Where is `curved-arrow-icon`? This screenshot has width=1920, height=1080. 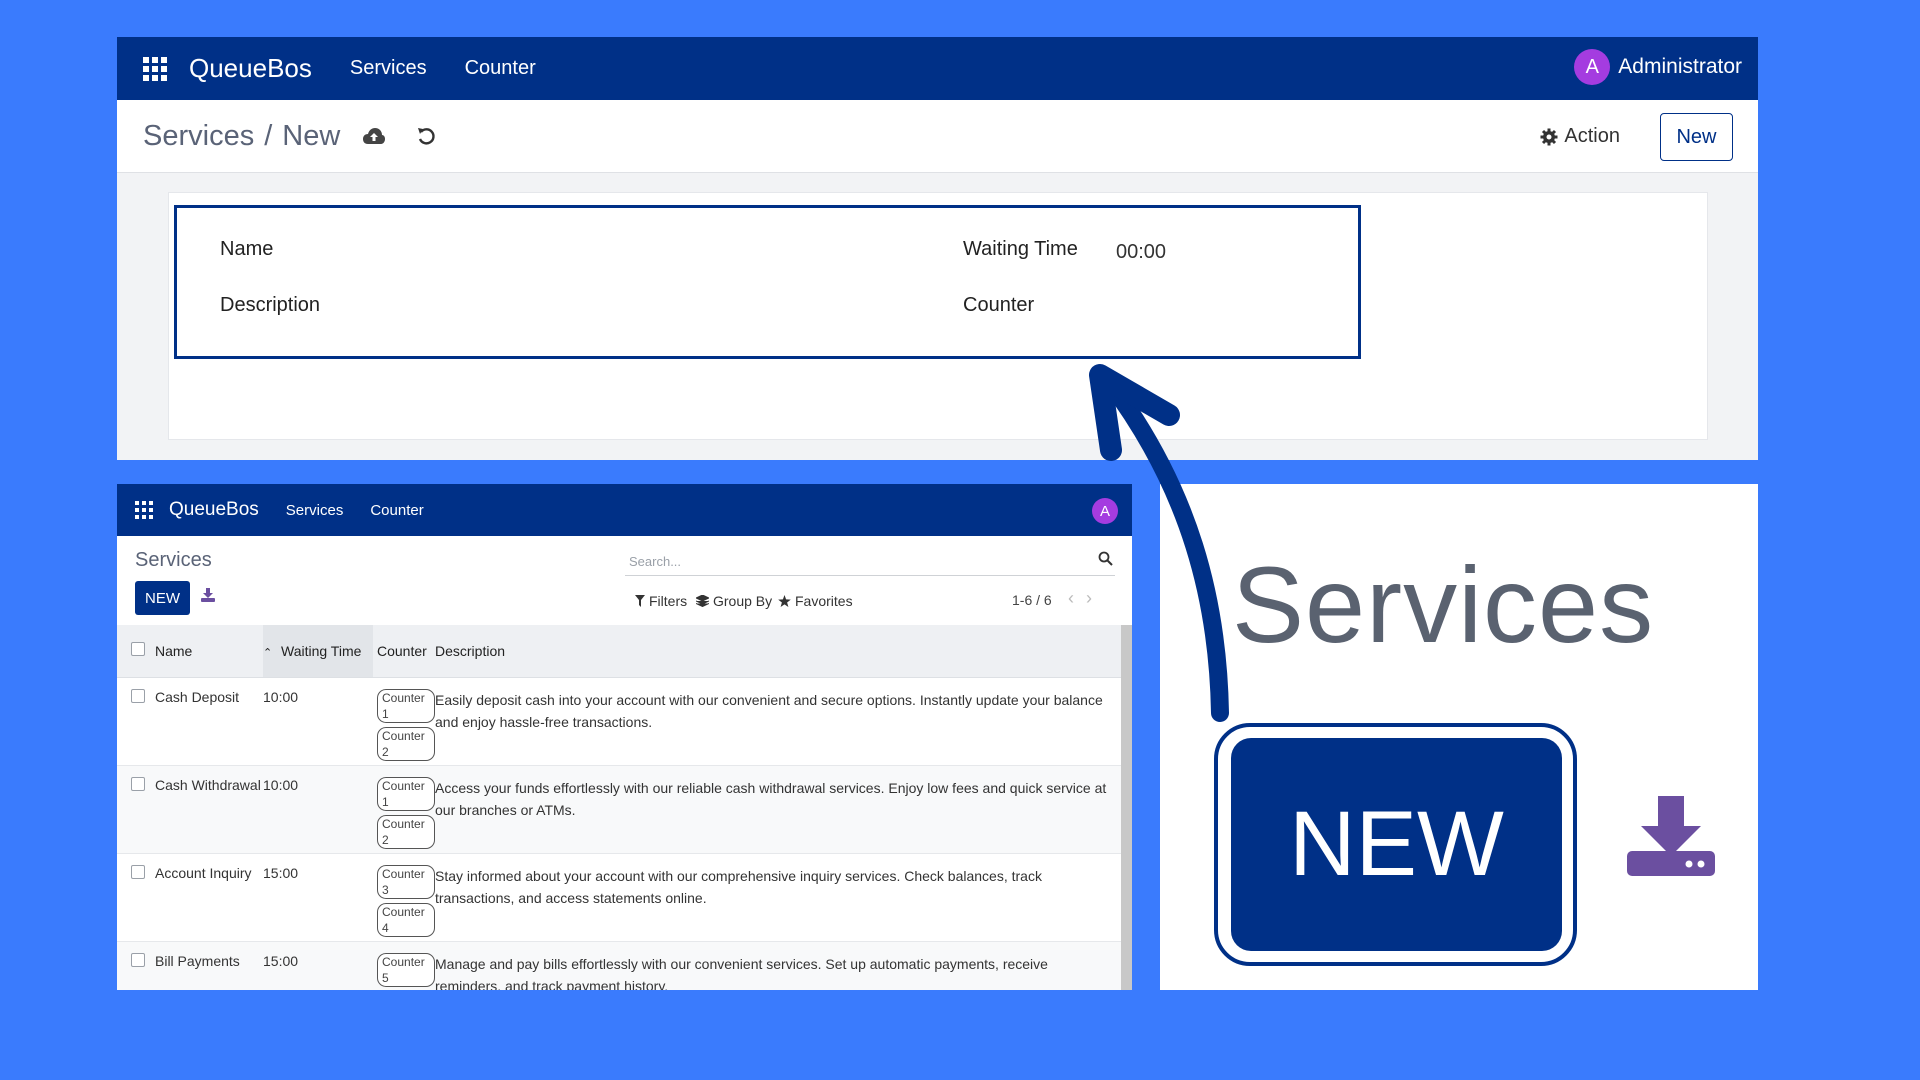 curved-arrow-icon is located at coordinates (1159, 543).